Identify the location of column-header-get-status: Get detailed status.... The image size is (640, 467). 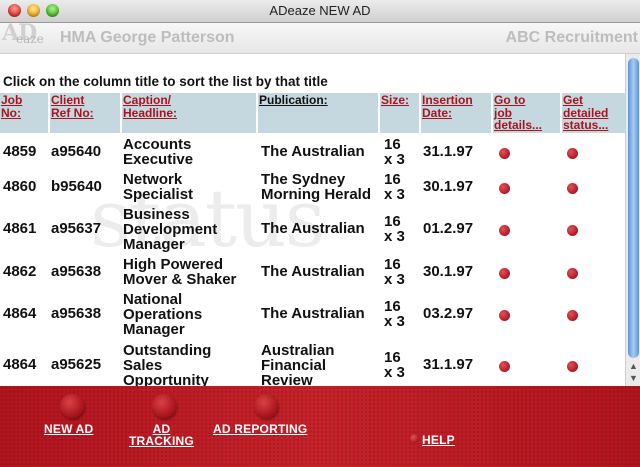
(593, 113).